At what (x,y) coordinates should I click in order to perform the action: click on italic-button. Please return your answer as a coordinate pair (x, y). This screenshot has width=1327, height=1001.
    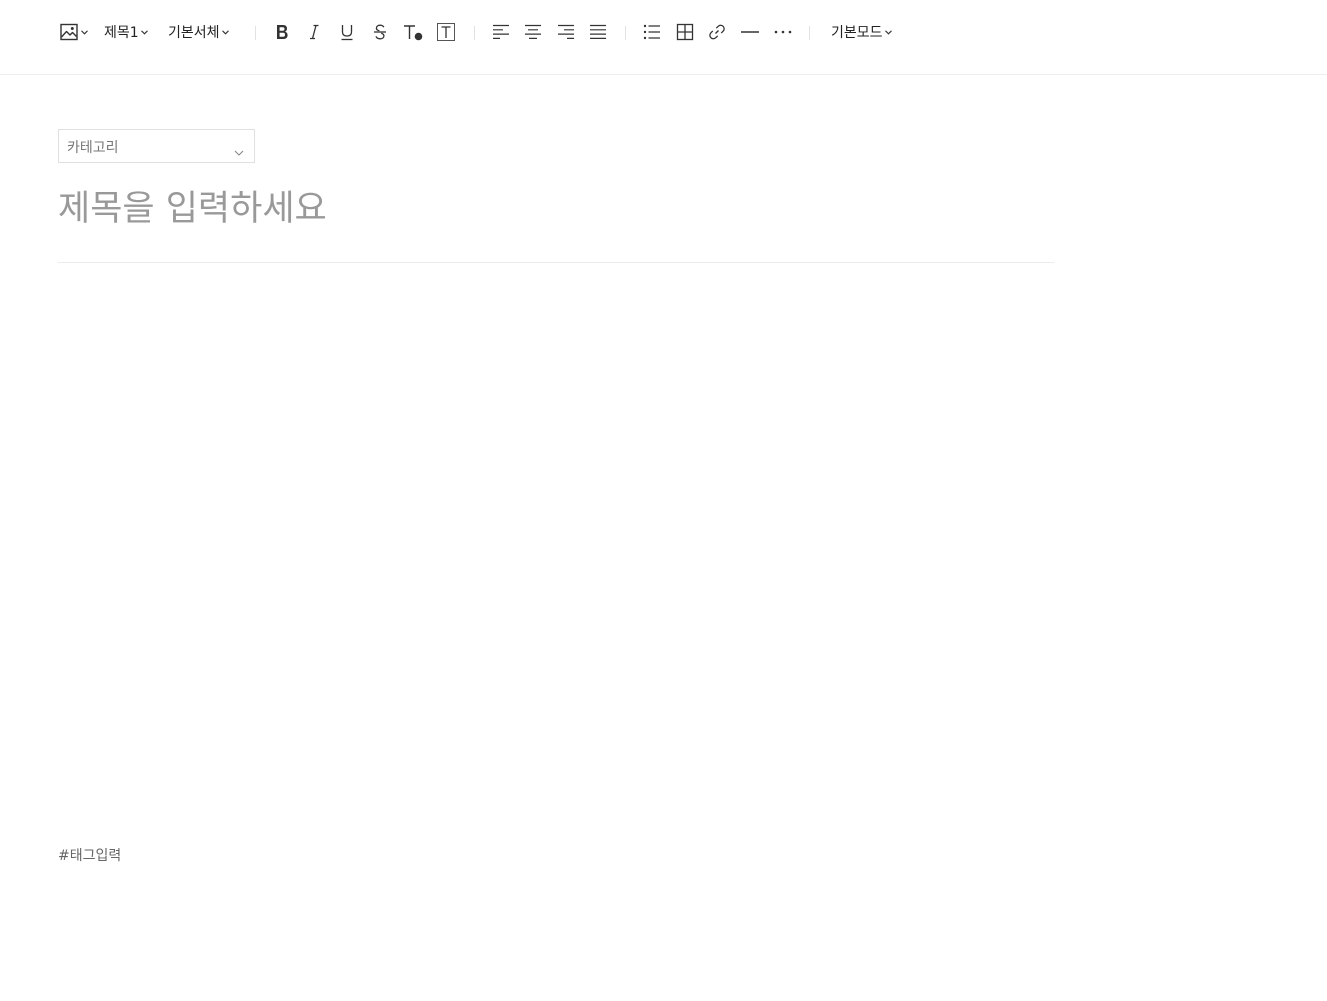
    Looking at the image, I should click on (314, 32).